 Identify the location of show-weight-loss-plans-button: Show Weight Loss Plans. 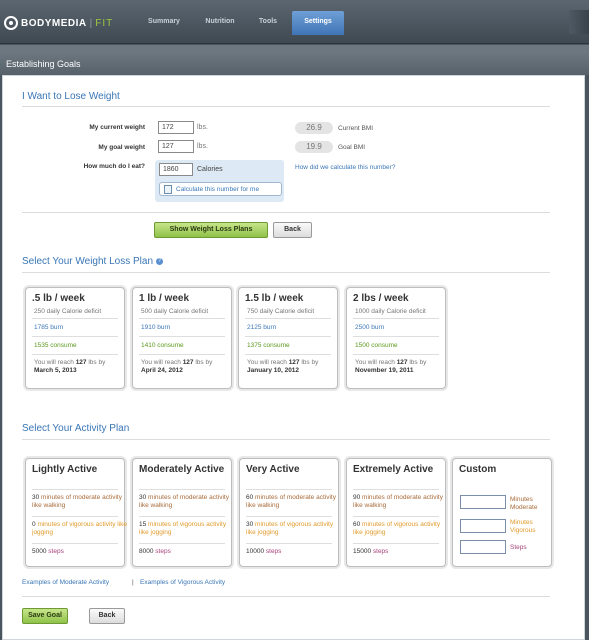
(211, 230).